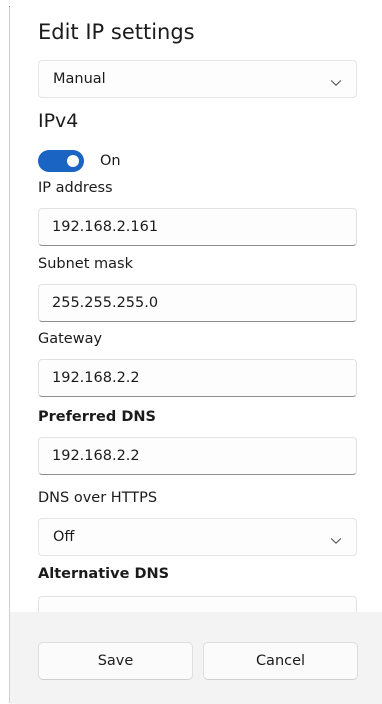 This screenshot has height=704, width=382. I want to click on dns-over-https-value: Off, so click(64, 537).